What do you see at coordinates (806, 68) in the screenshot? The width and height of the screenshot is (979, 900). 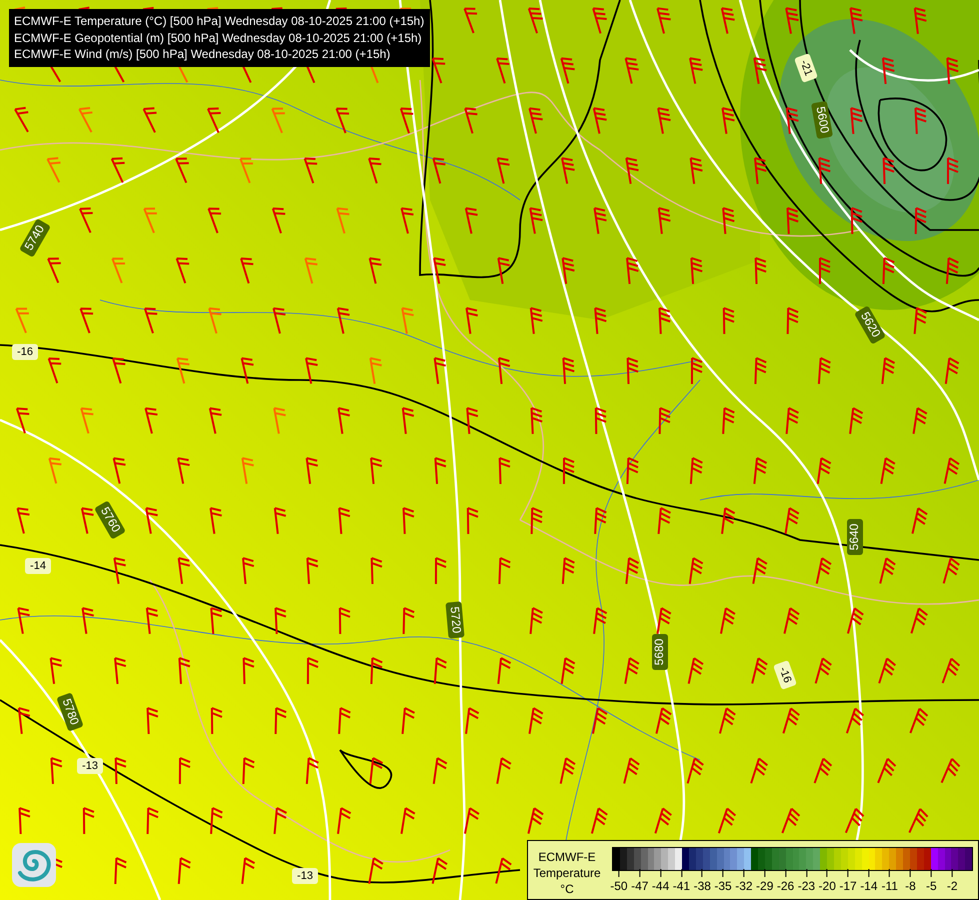 I see `temperature-contour-label: -21` at bounding box center [806, 68].